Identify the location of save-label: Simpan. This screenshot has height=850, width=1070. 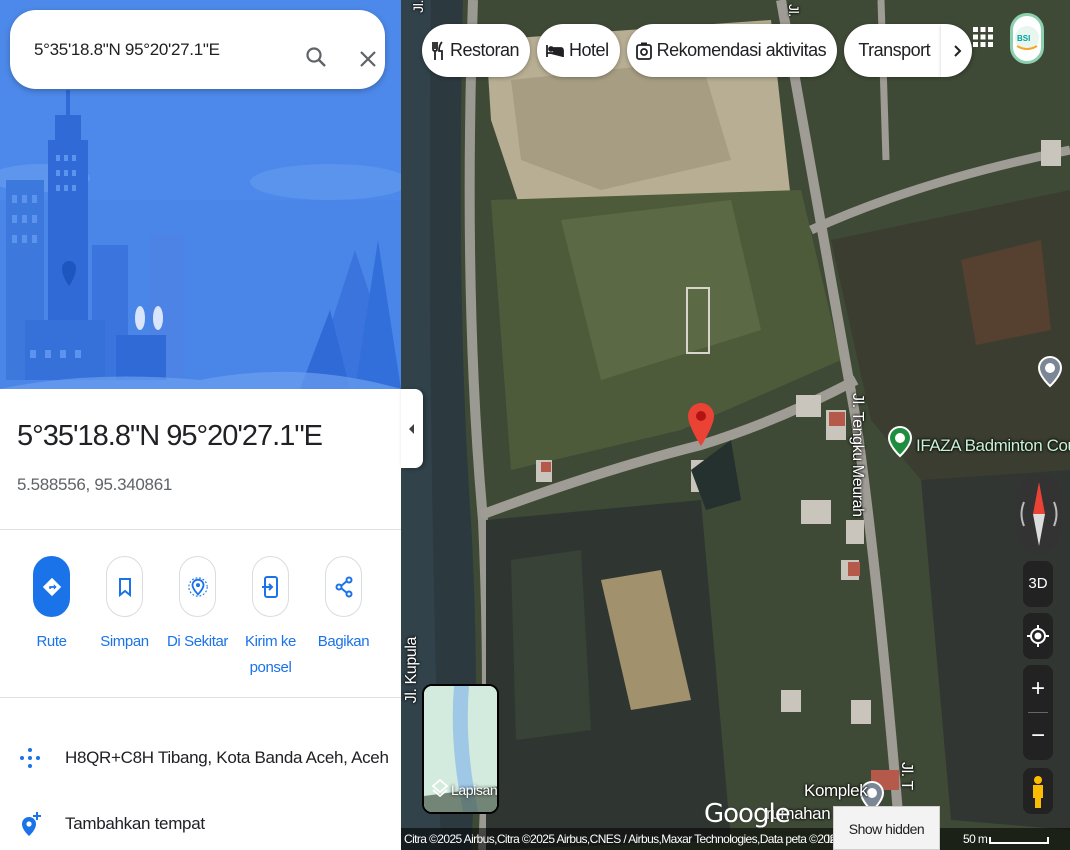
(124, 641).